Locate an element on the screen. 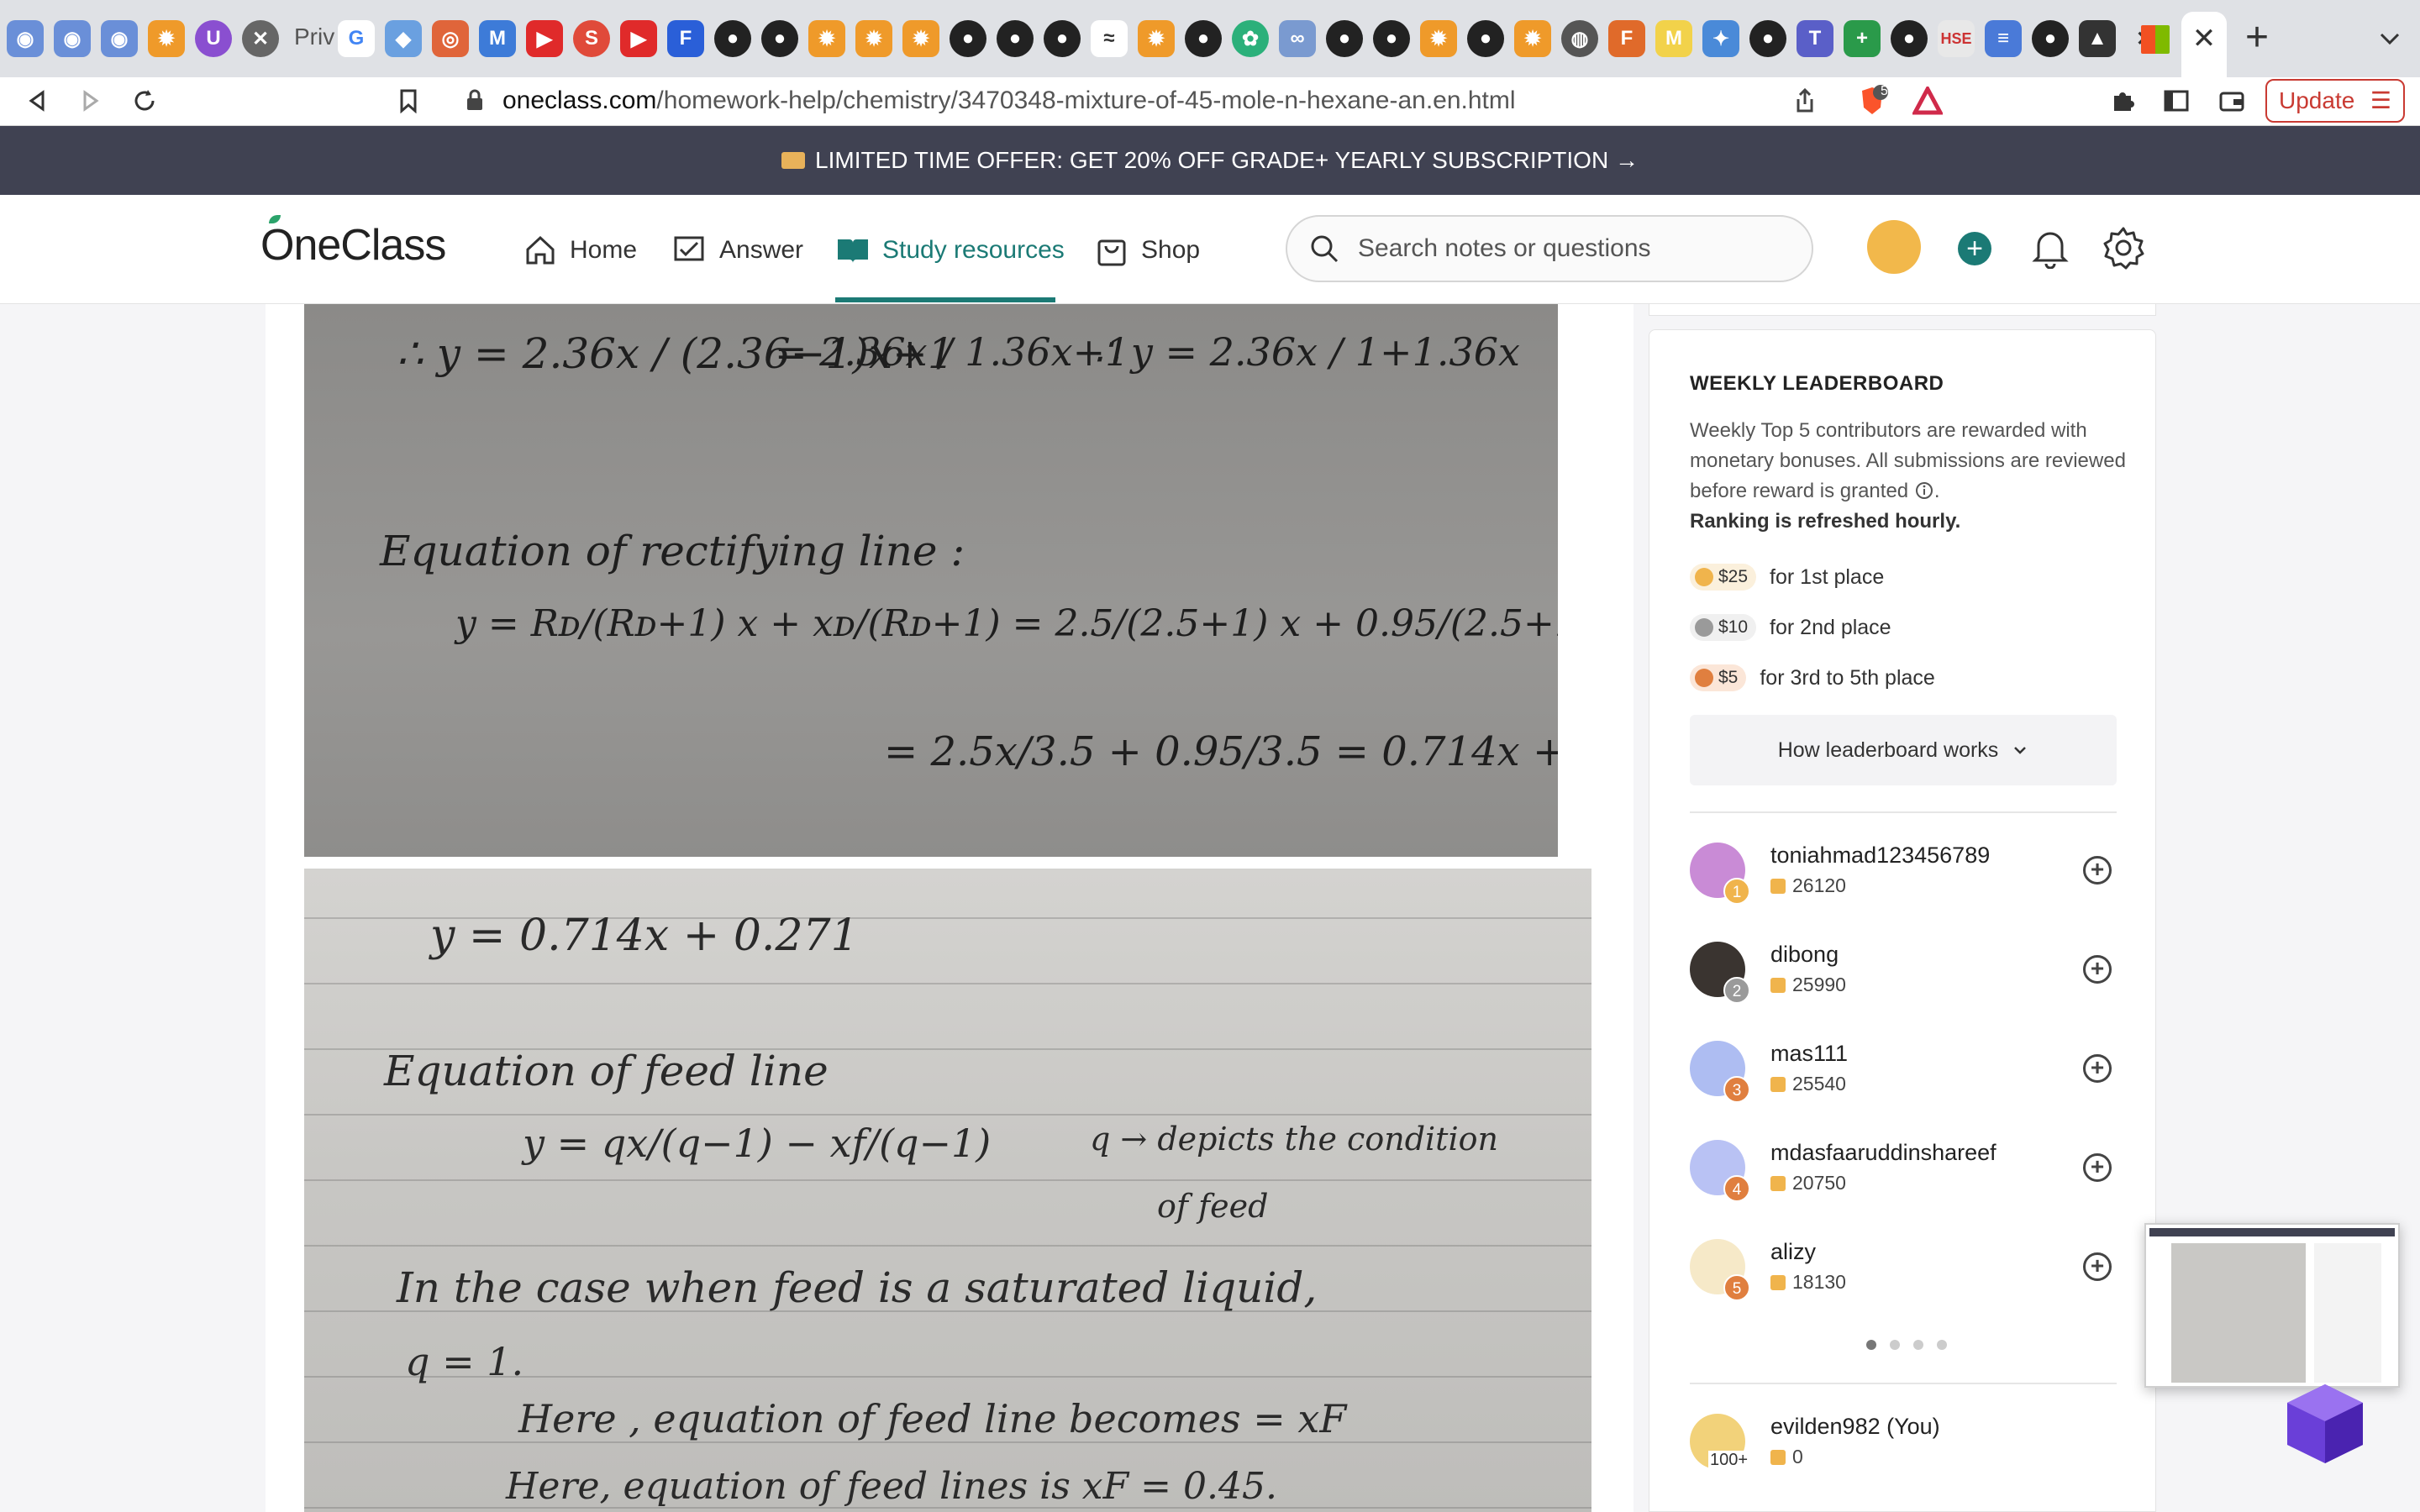 The image size is (2420, 1512). tab-favicon-hse-icon: HSE is located at coordinates (1956, 38).